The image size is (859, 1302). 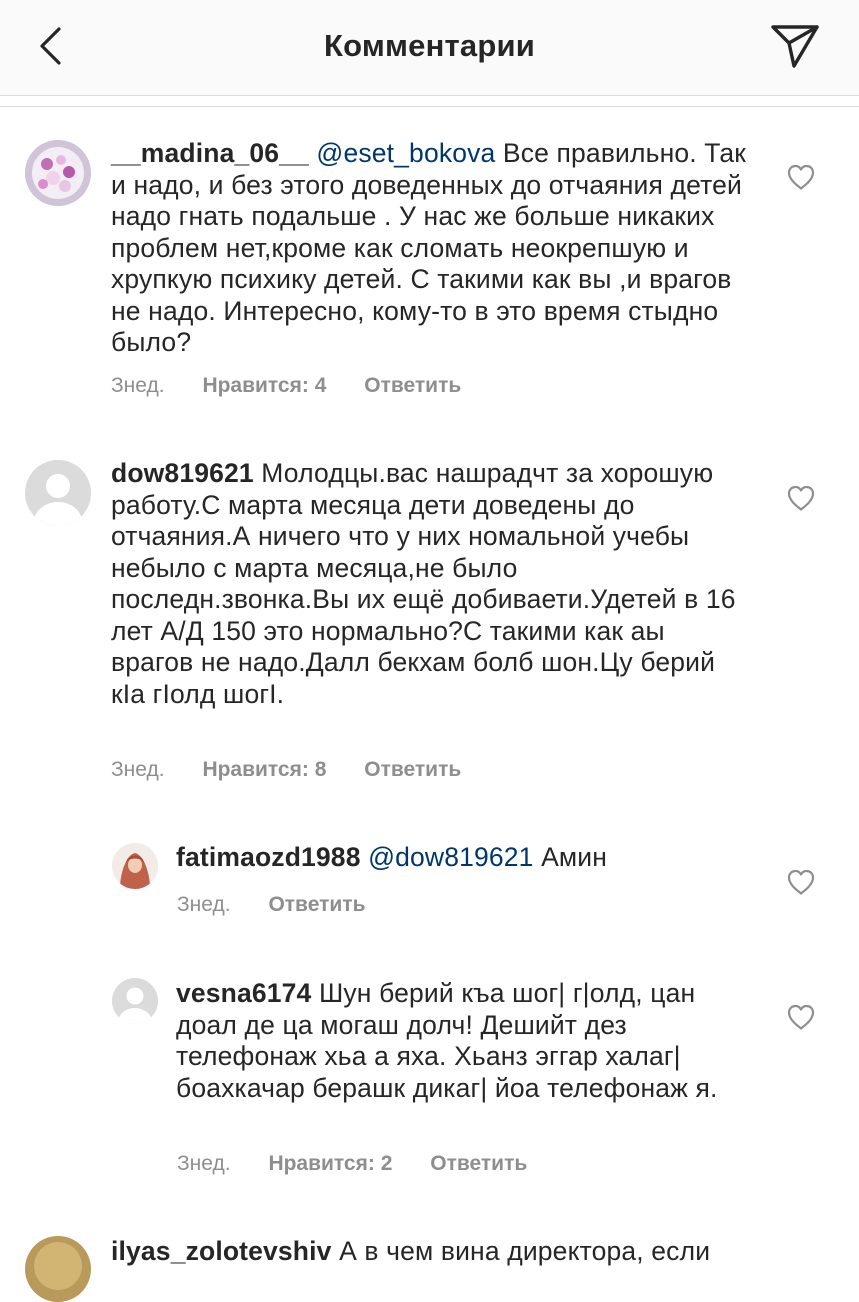 I want to click on comment-meta: Знед. Нравится: 4 Ответить, so click(x=302, y=386).